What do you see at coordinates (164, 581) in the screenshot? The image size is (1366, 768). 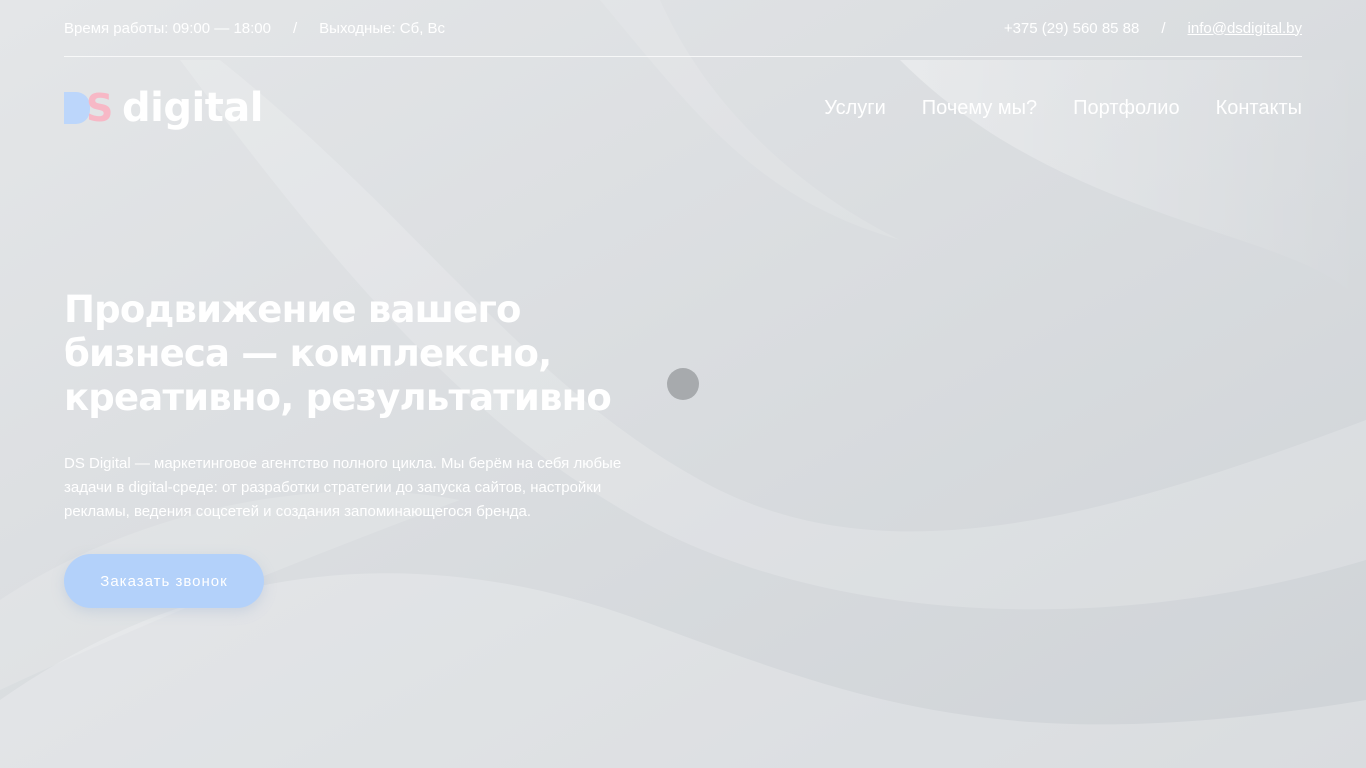 I see `order-call-button: Заказать звонок` at bounding box center [164, 581].